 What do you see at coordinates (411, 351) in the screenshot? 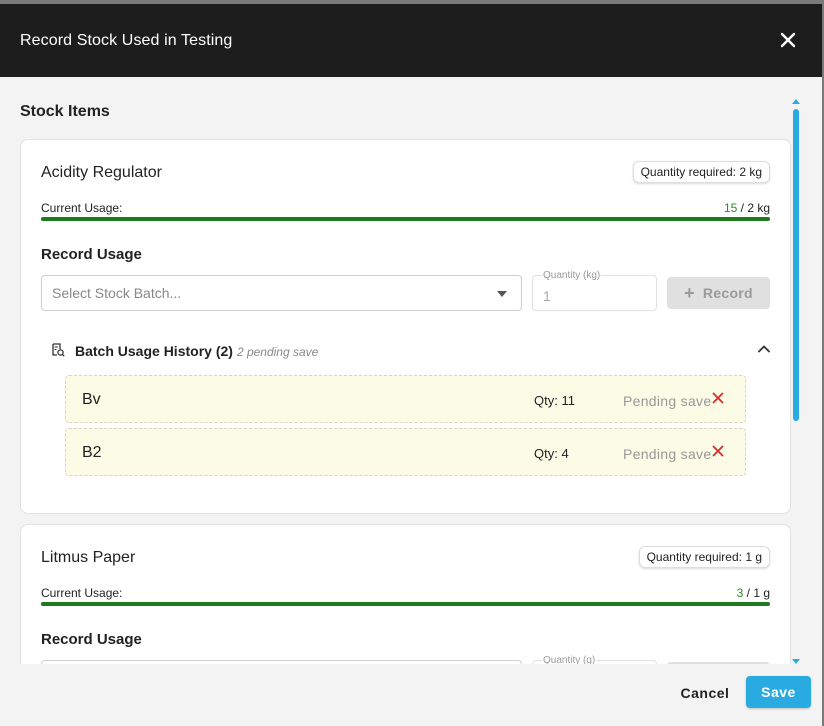
I see `batch-usage-history-header: Batch Usage History (2) 2 pending save` at bounding box center [411, 351].